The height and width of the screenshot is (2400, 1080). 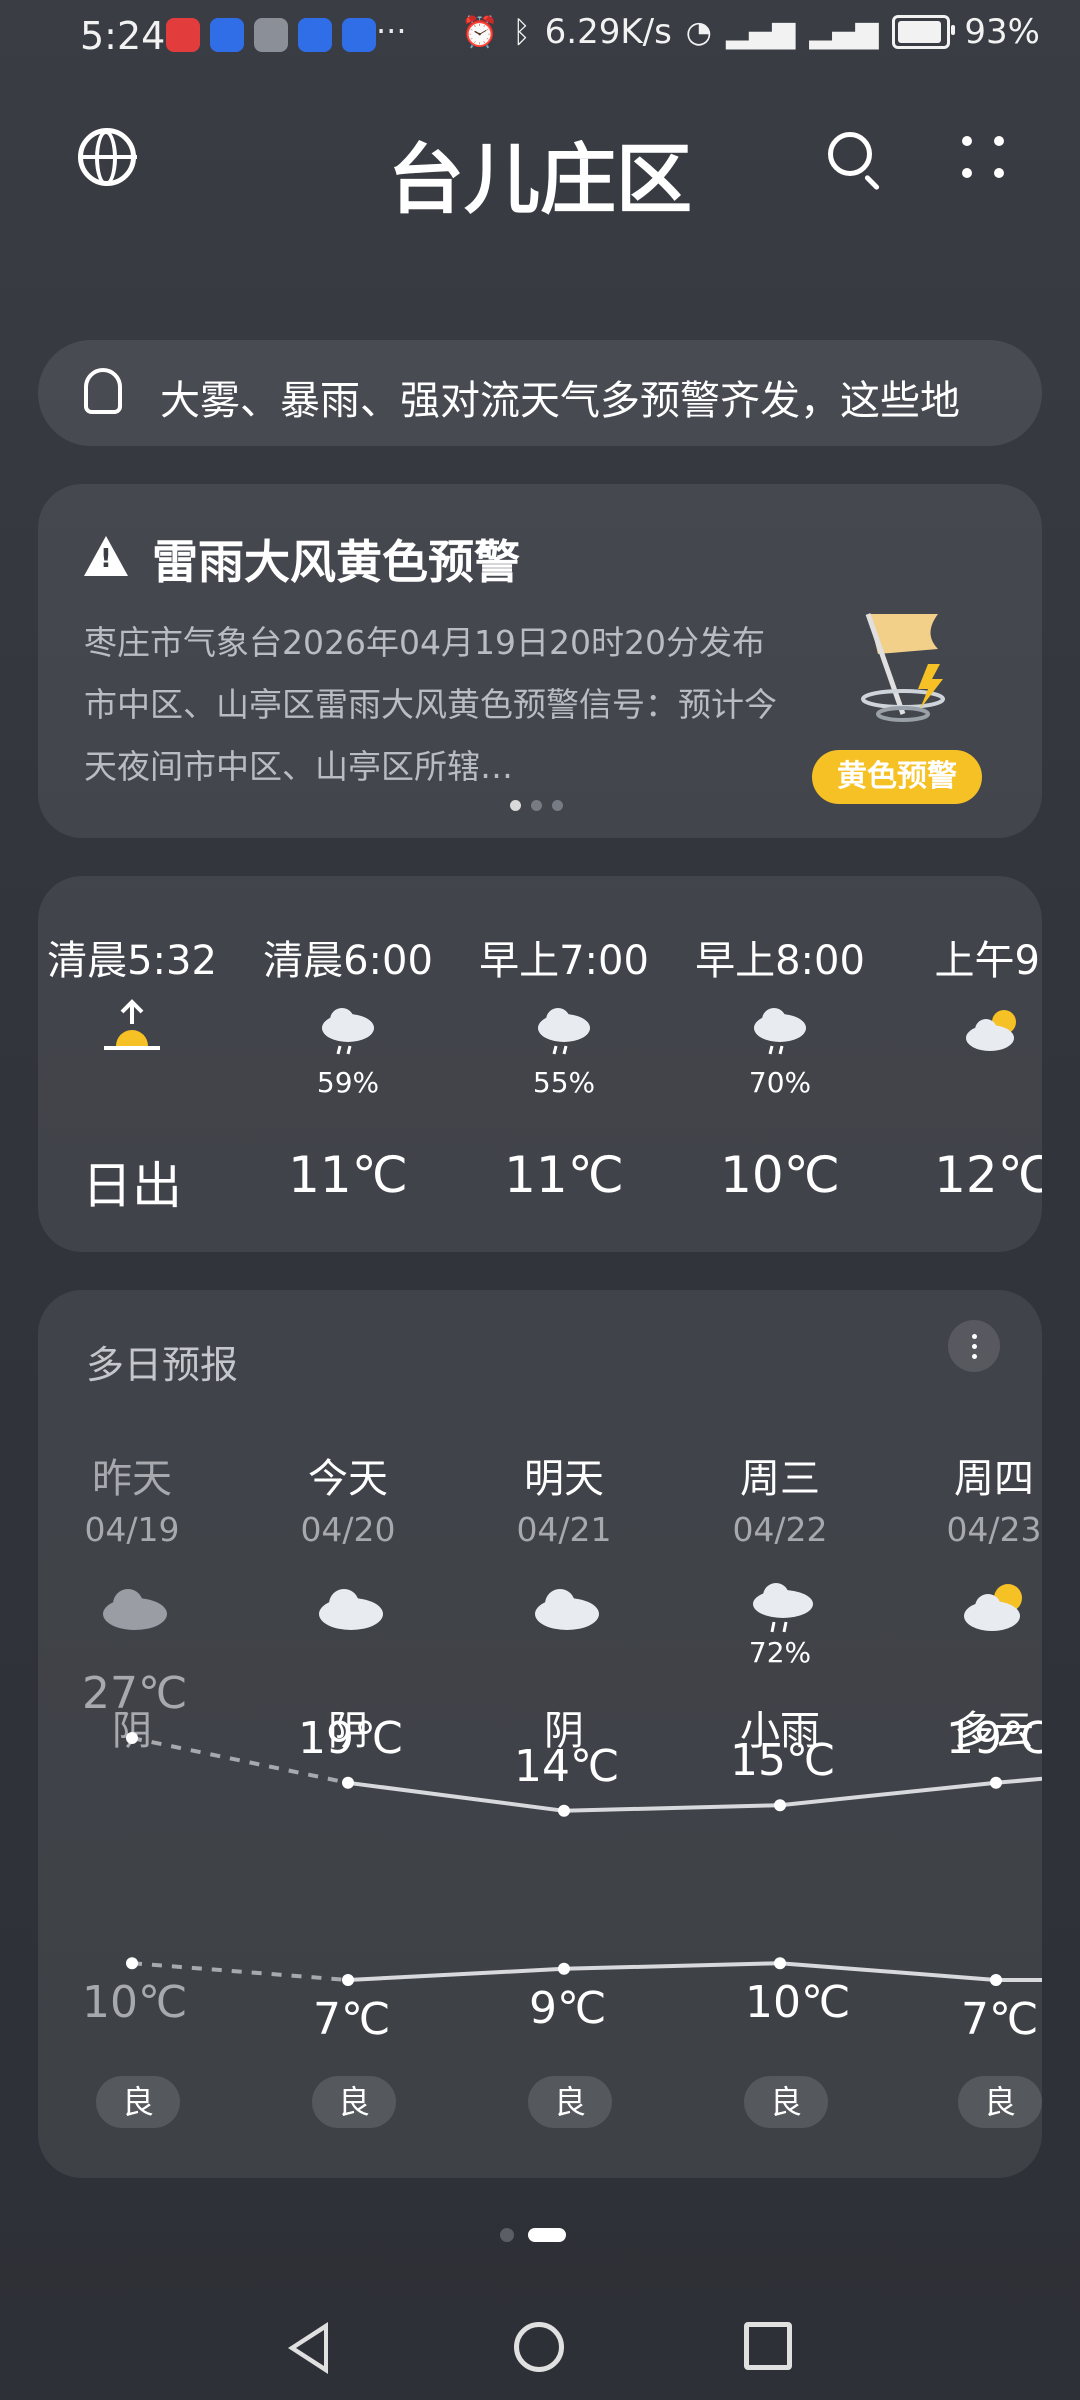 I want to click on high-temp-label: 14℃, so click(x=567, y=1766).